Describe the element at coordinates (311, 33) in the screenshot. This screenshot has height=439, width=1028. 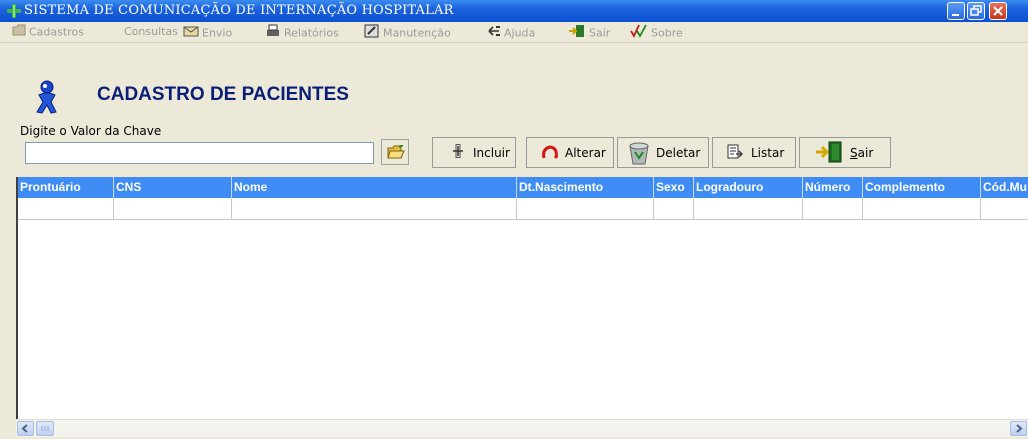
I see `menu-label: Relatórios` at that location.